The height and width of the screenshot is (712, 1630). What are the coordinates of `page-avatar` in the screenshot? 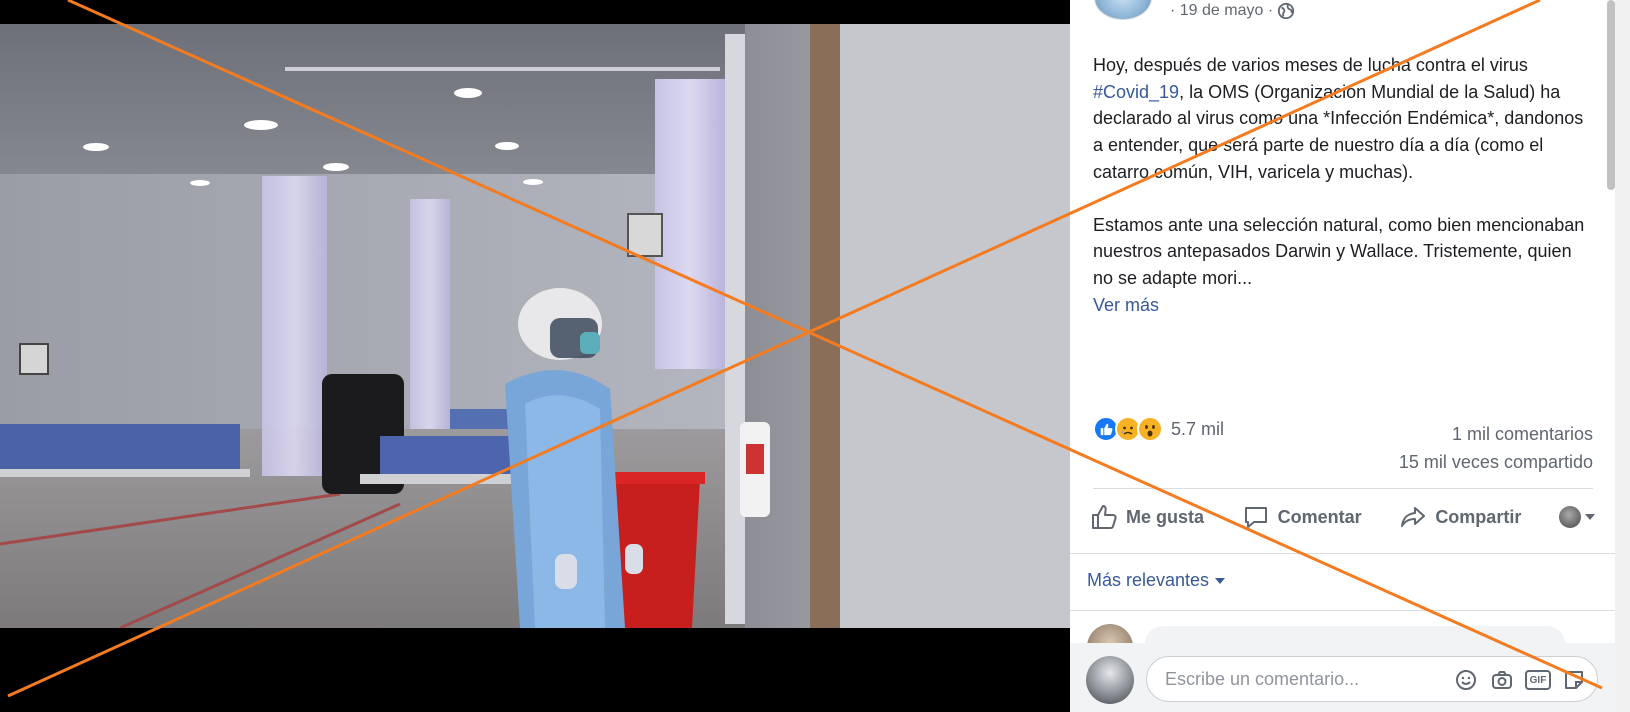 It's located at (1123, 10).